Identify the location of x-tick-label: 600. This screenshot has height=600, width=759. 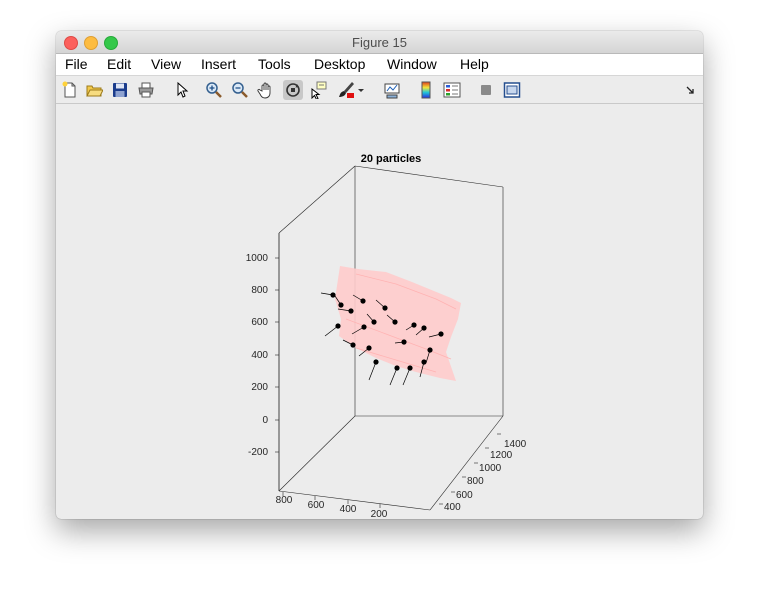
(316, 505).